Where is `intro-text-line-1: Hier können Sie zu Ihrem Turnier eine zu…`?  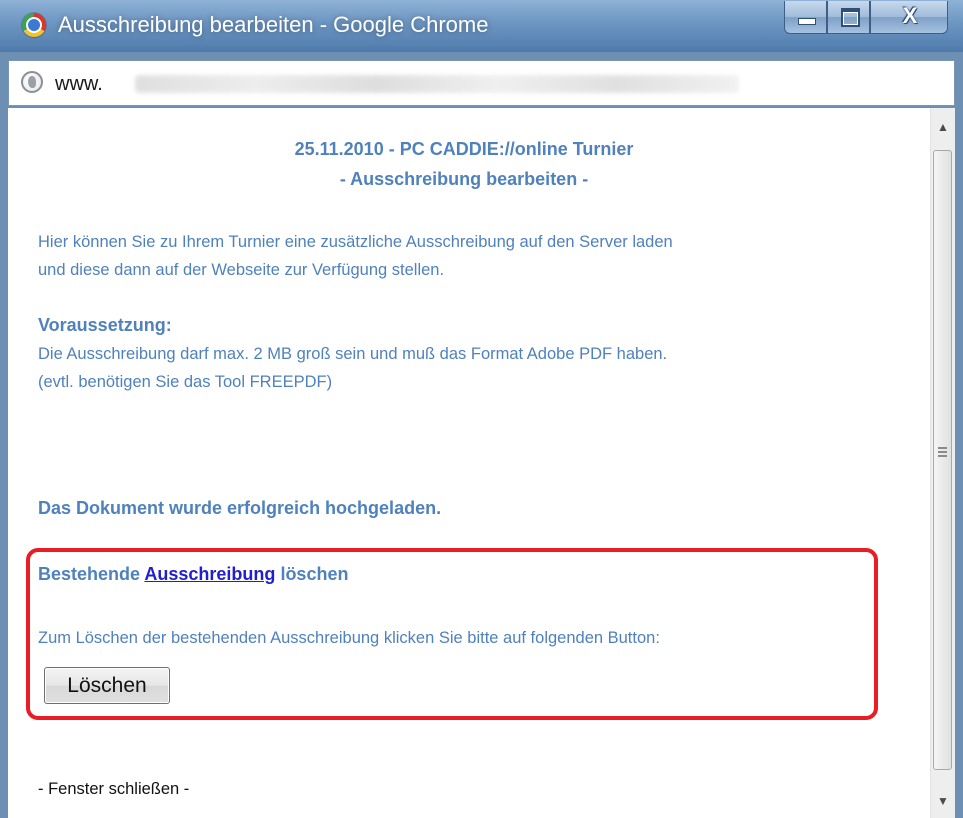
intro-text-line-1: Hier können Sie zu Ihrem Turnier eine zu… is located at coordinates (355, 242).